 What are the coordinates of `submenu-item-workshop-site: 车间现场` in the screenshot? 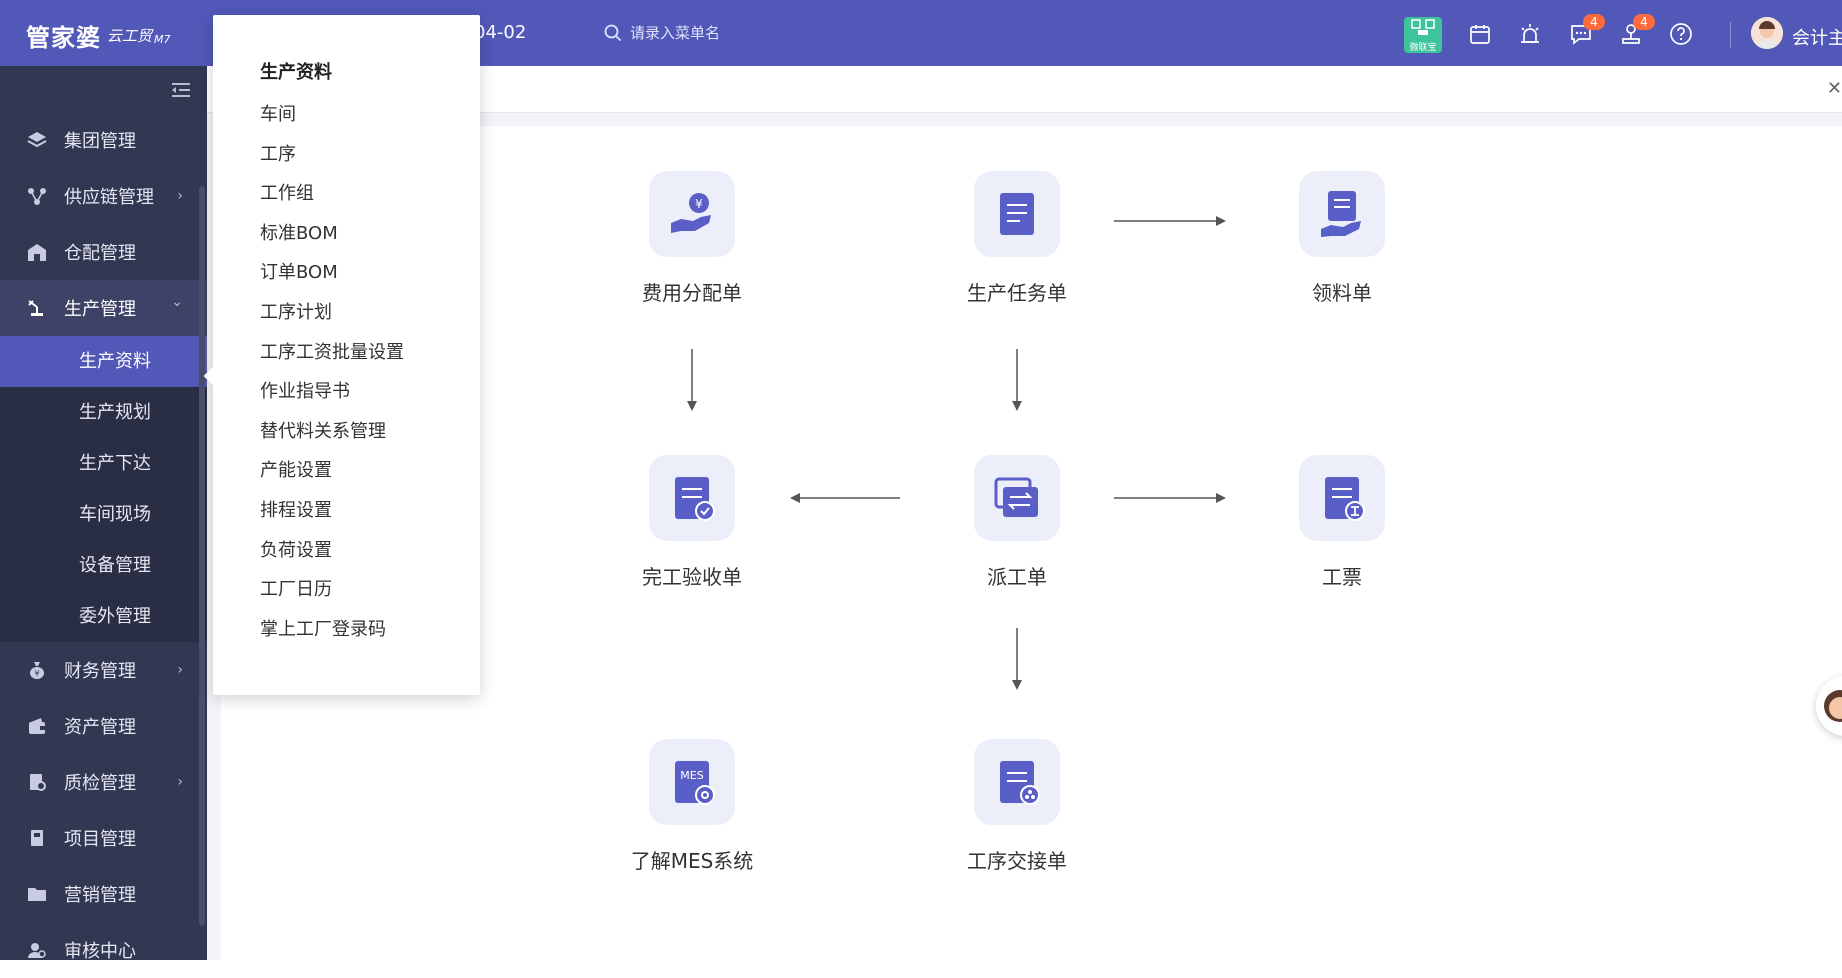 It's located at (103, 514).